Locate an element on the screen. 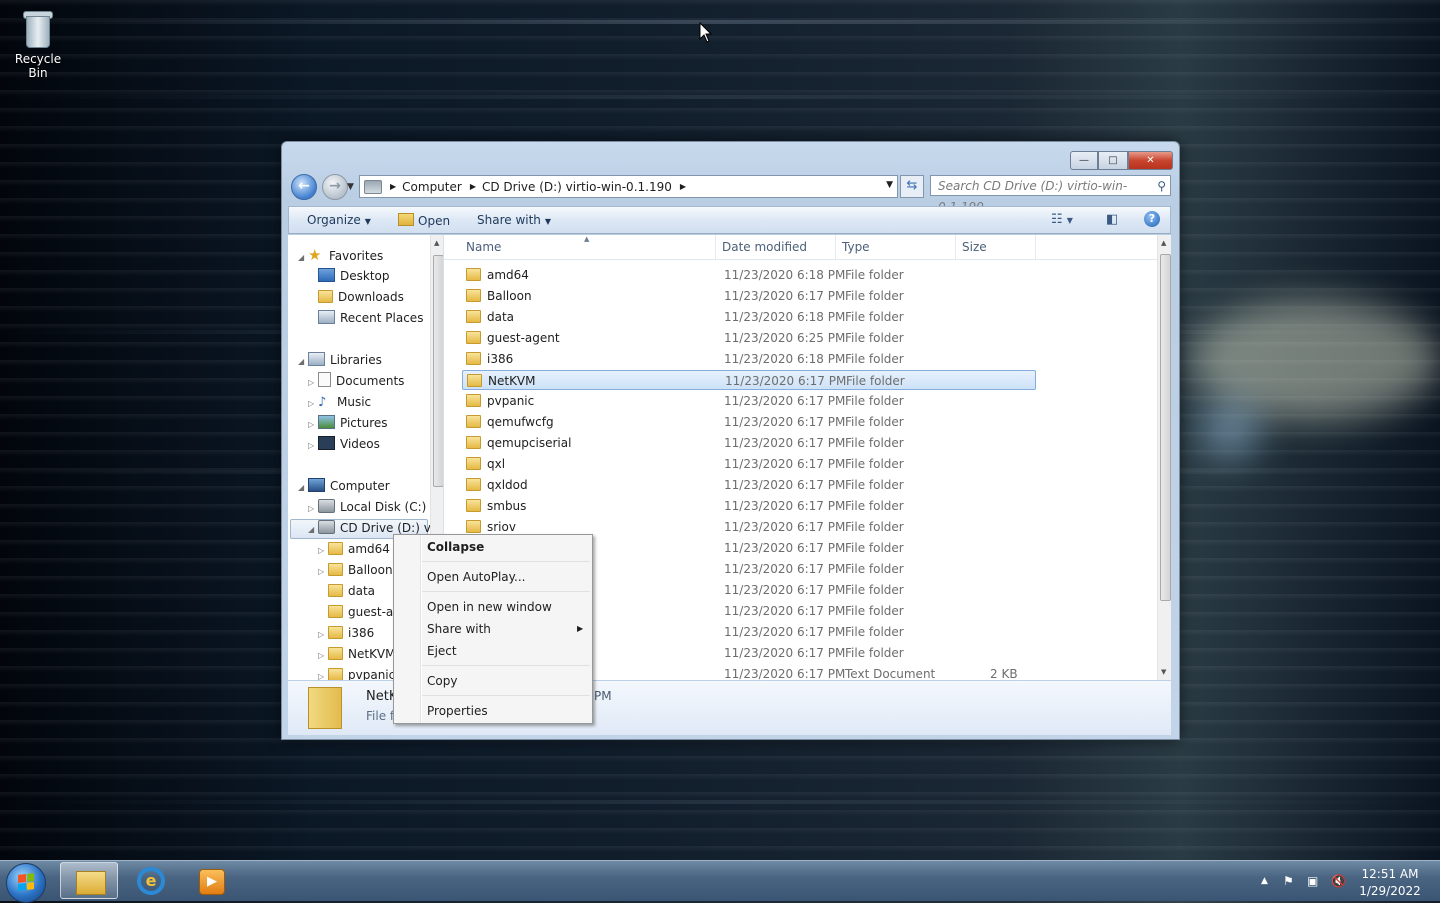 This screenshot has height=903, width=1440. menu-item-collapse: Collapse is located at coordinates (455, 547).